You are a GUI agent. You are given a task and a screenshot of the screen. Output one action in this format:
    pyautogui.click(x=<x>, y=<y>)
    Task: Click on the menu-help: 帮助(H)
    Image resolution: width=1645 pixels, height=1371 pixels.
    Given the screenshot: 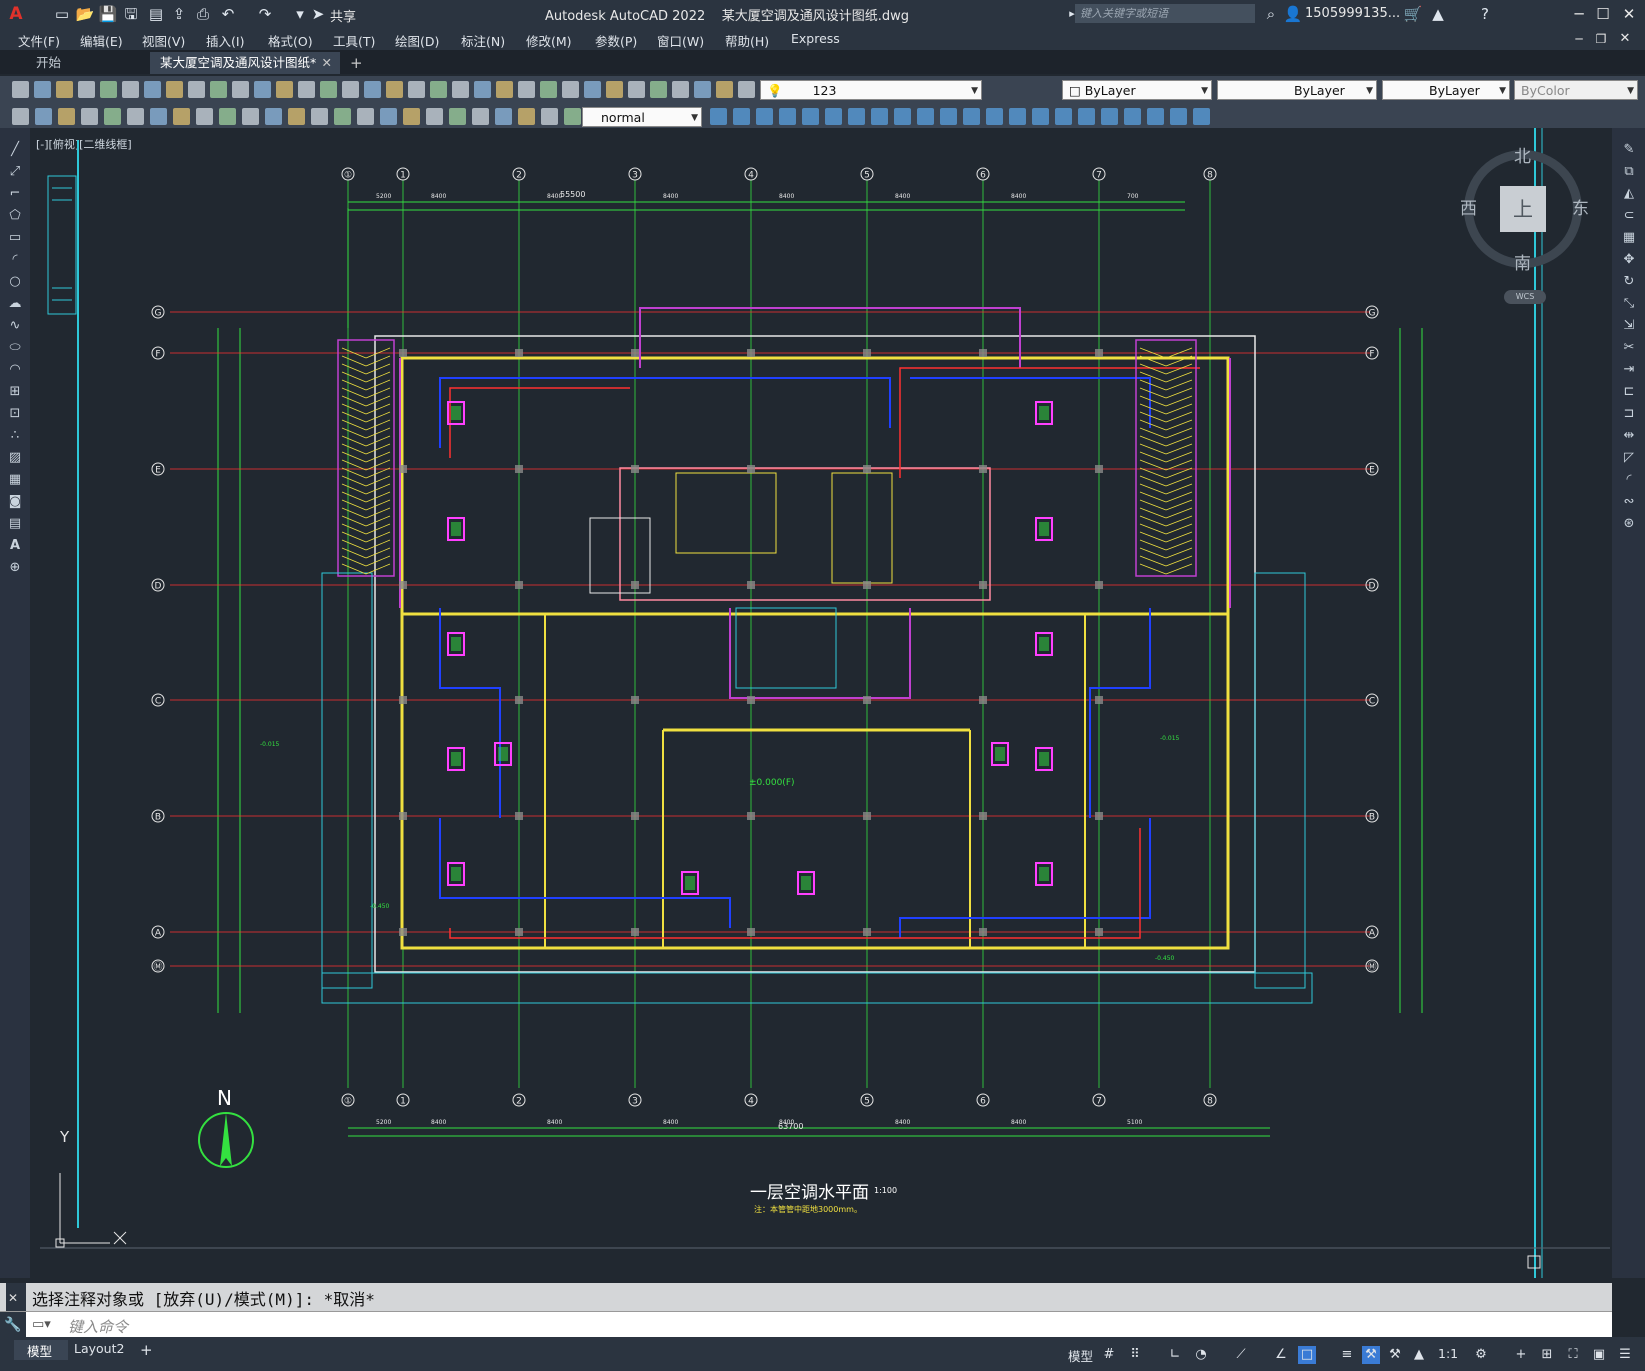 What is the action you would take?
    pyautogui.click(x=747, y=40)
    